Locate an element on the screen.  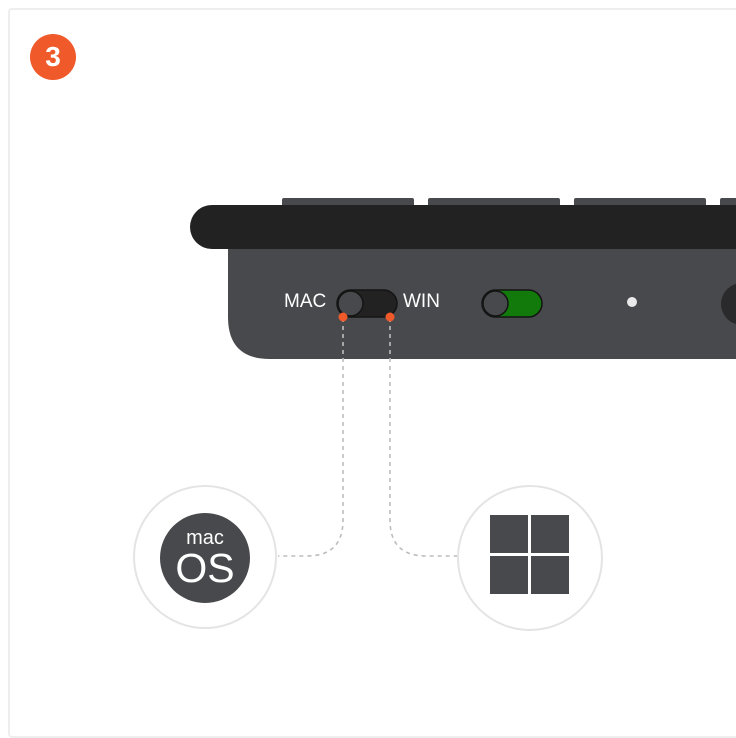
macos-logo-icon: mac OS is located at coordinates (205, 558).